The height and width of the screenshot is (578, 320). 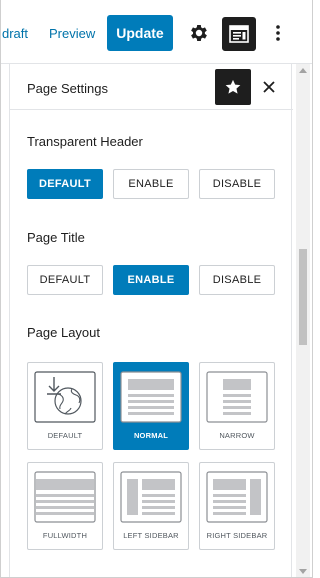 I want to click on layout-normal-option: NORMAL, so click(x=151, y=406).